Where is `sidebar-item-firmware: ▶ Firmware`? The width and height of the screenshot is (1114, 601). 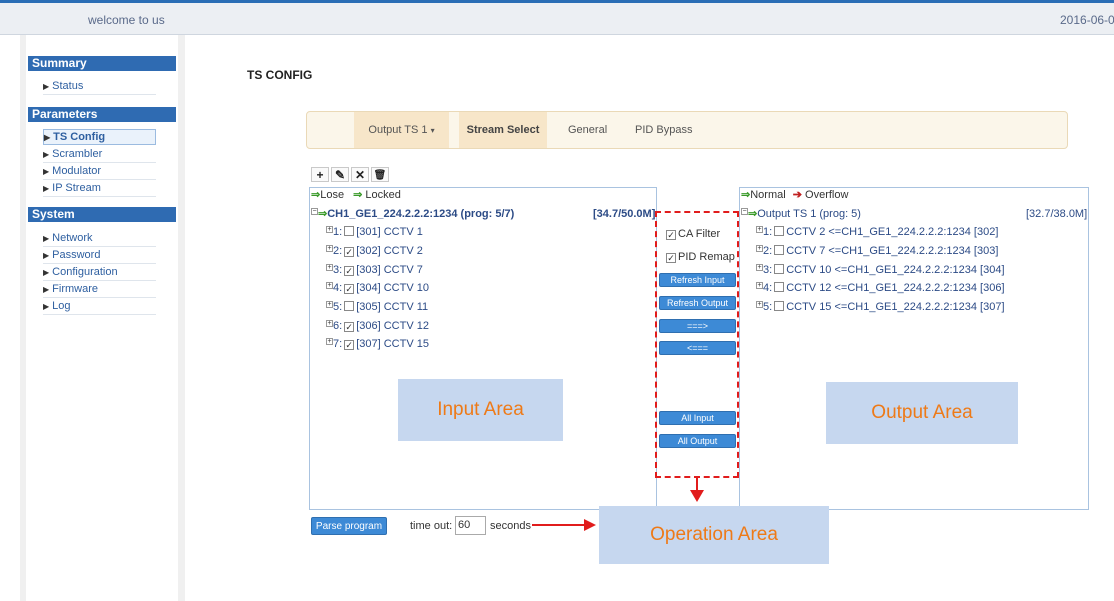
sidebar-item-firmware: ▶ Firmware is located at coordinates (99, 290).